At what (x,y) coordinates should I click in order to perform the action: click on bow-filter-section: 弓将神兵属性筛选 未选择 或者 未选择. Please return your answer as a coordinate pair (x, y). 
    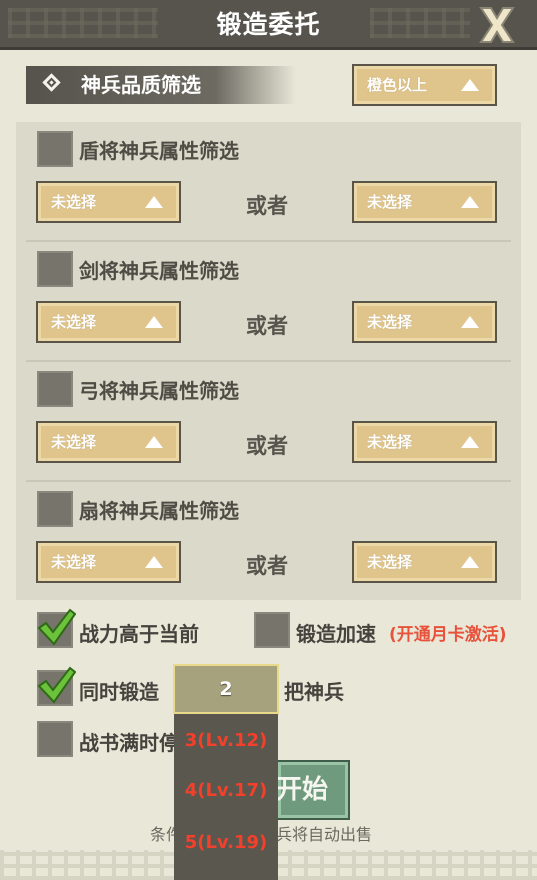
    Looking at the image, I should click on (268, 422).